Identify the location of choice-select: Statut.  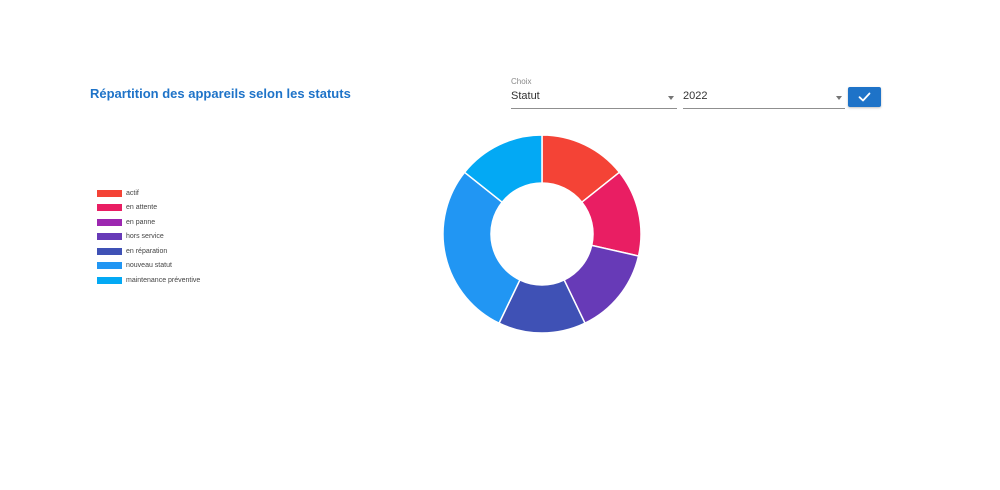
(594, 97).